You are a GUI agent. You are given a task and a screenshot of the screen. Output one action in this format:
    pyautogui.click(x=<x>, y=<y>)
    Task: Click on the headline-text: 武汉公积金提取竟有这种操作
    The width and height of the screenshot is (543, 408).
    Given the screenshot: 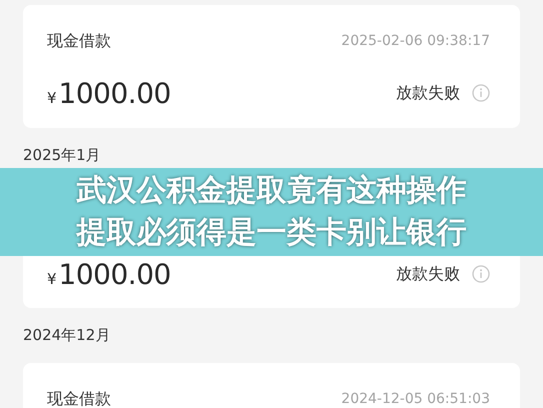 What is the action you would take?
    pyautogui.click(x=271, y=191)
    